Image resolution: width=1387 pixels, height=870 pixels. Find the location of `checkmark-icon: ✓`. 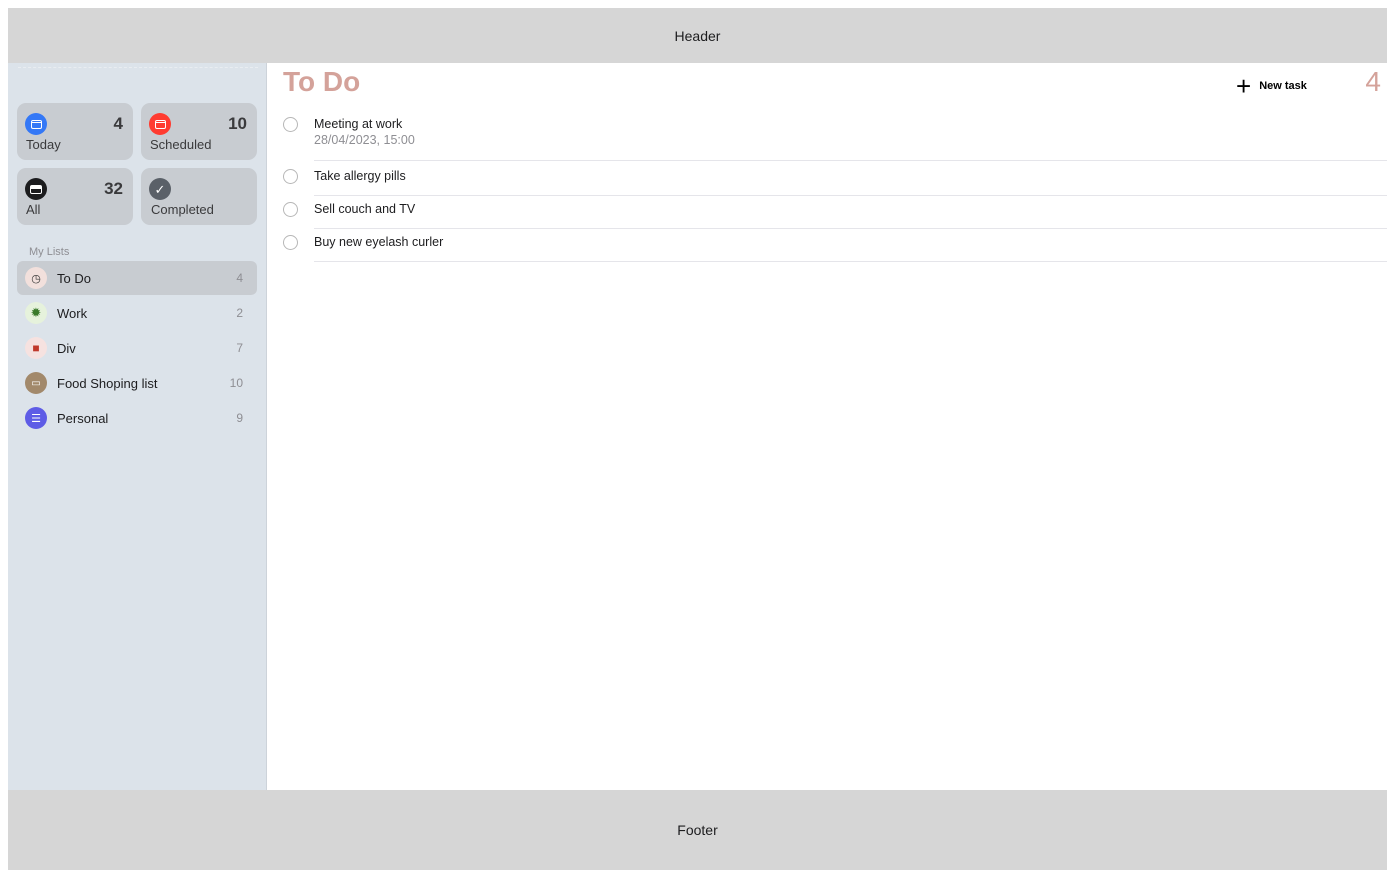

checkmark-icon: ✓ is located at coordinates (160, 189).